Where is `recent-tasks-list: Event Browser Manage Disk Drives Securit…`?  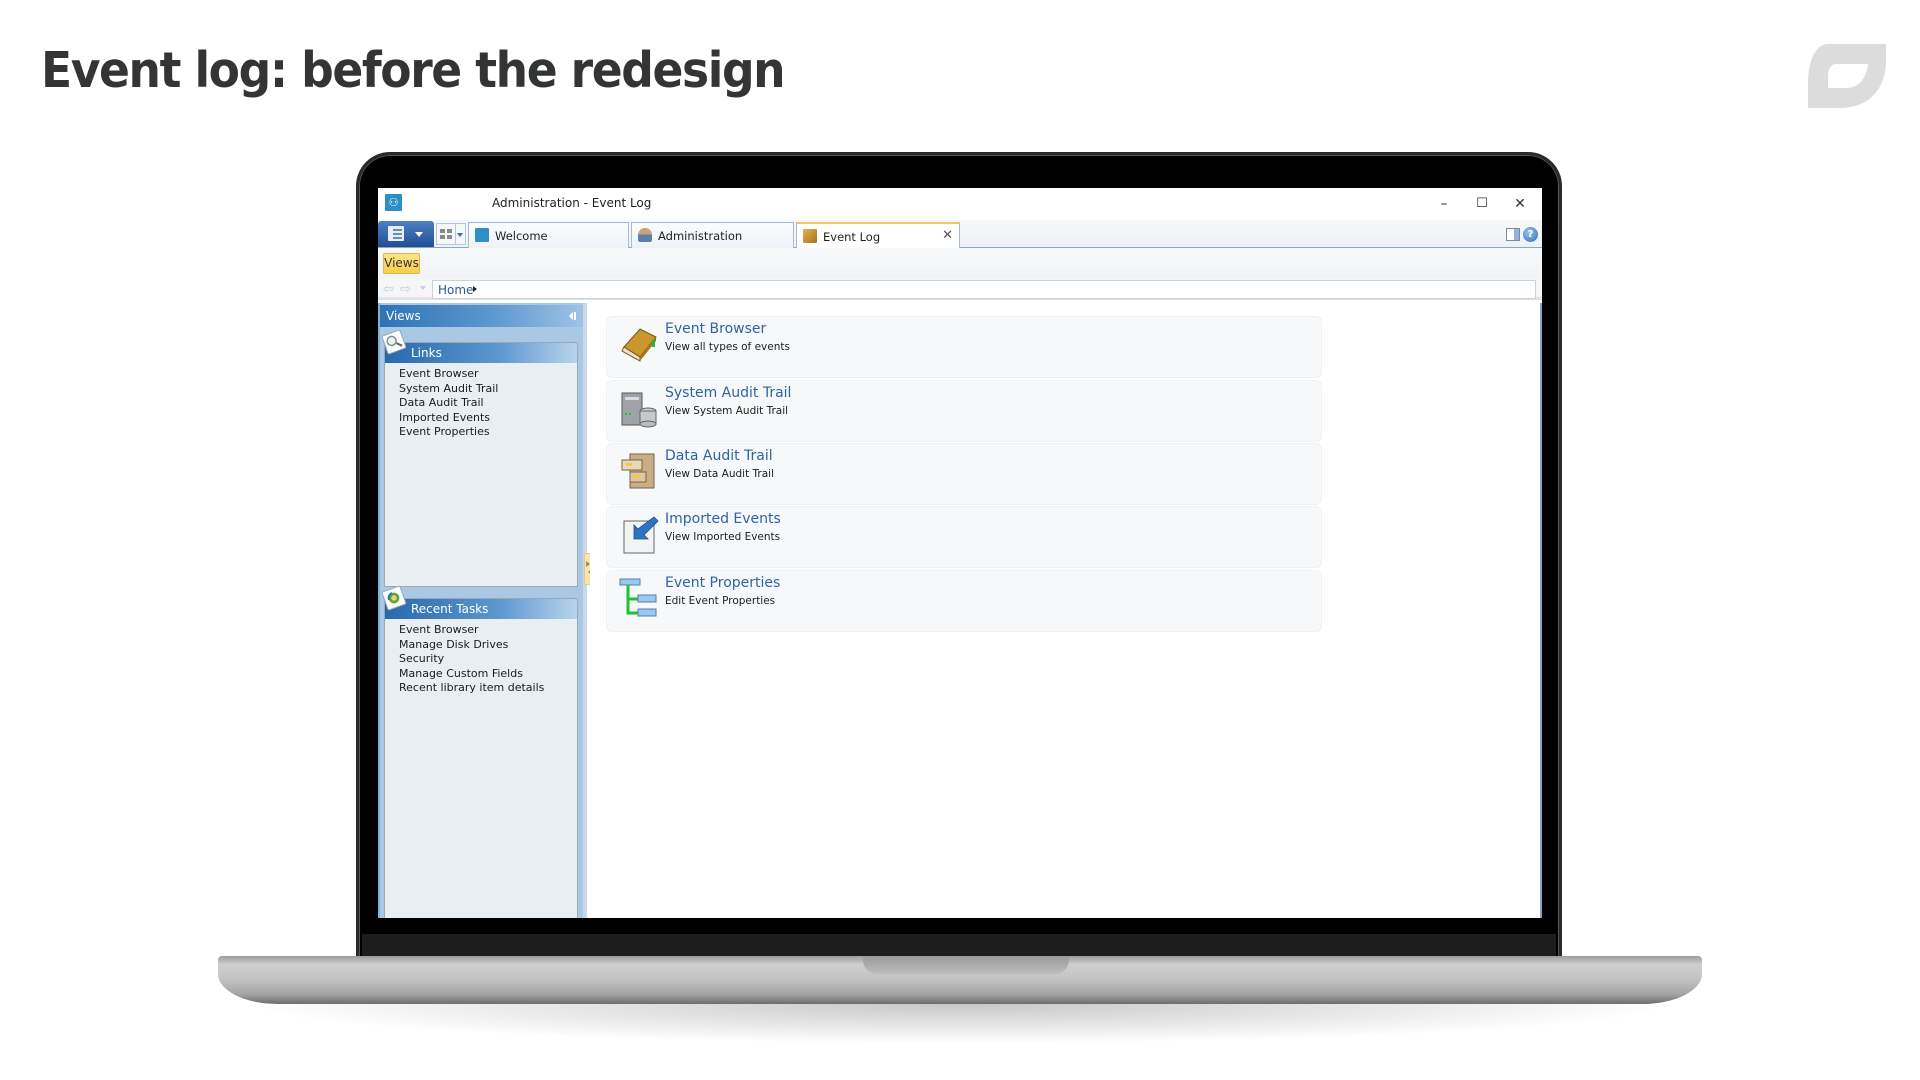
recent-tasks-list: Event Browser Manage Disk Drives Securit… is located at coordinates (471, 659).